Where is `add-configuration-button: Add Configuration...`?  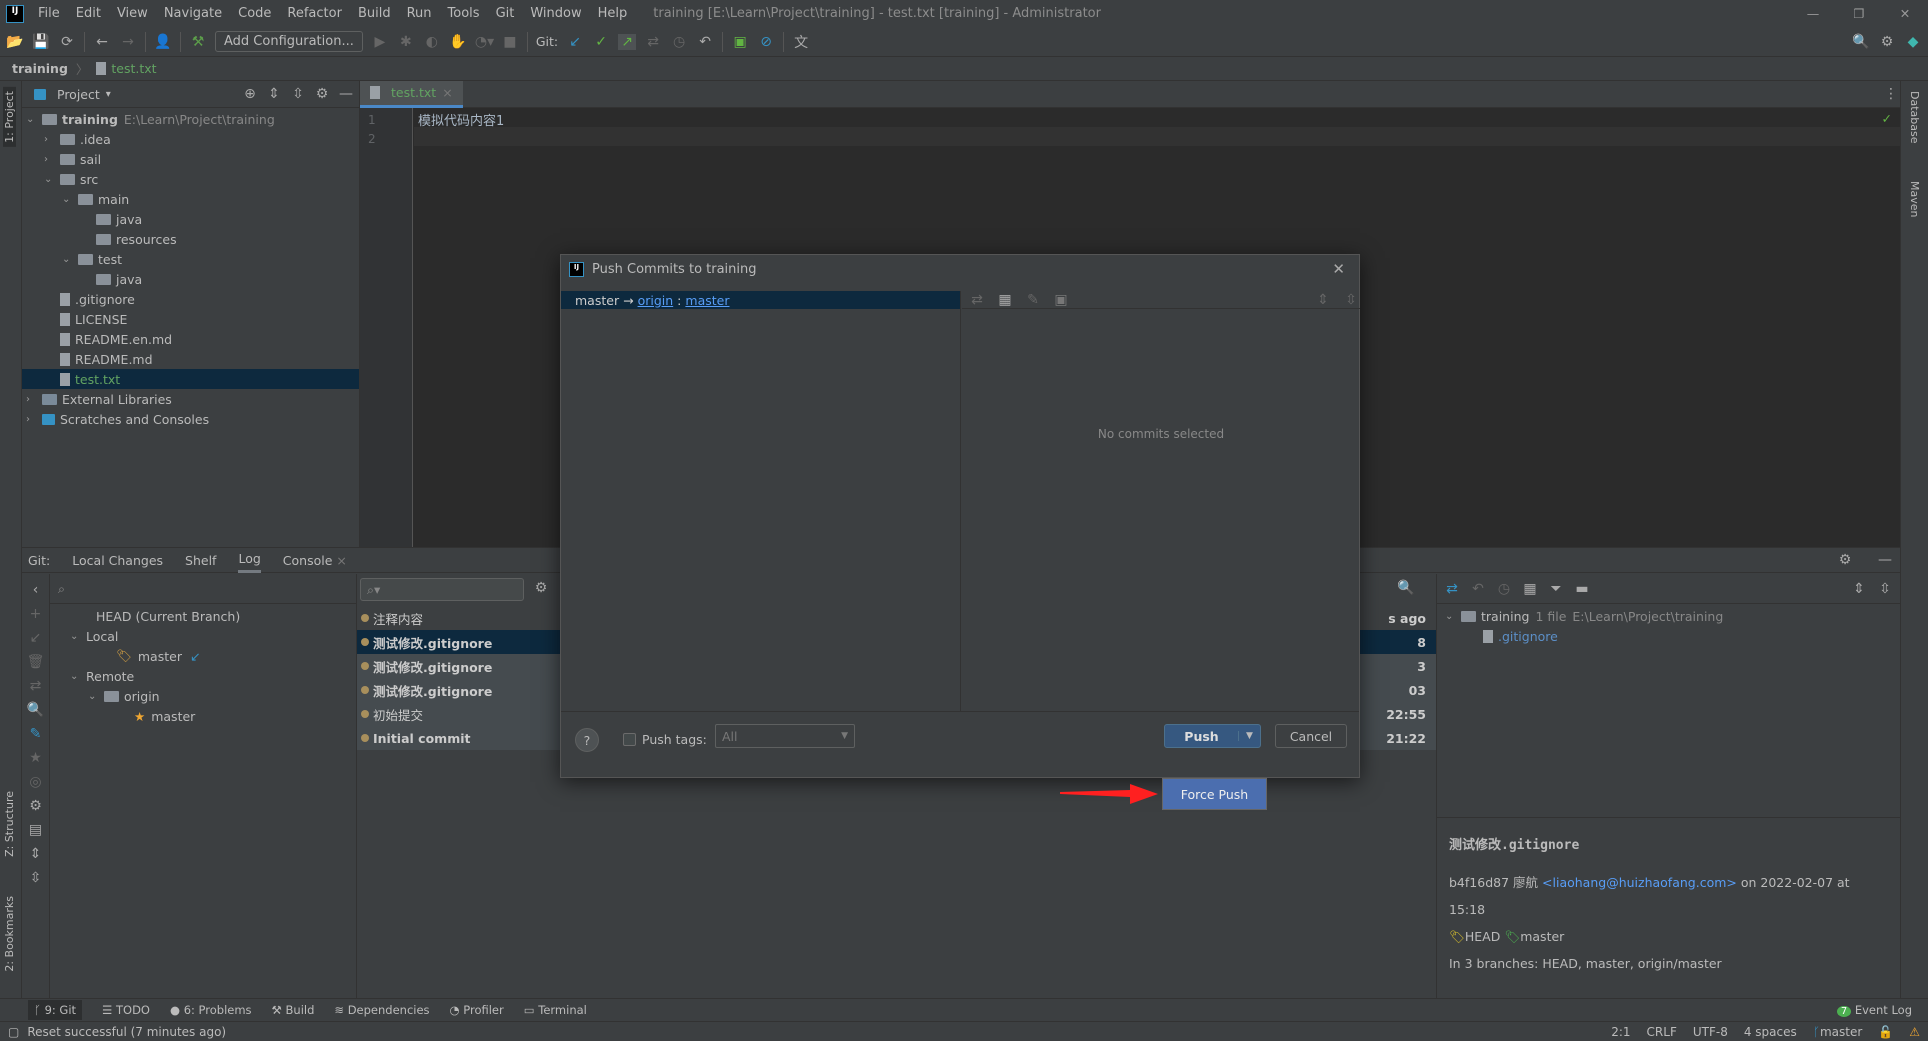
add-configuration-button: Add Configuration... is located at coordinates (289, 41).